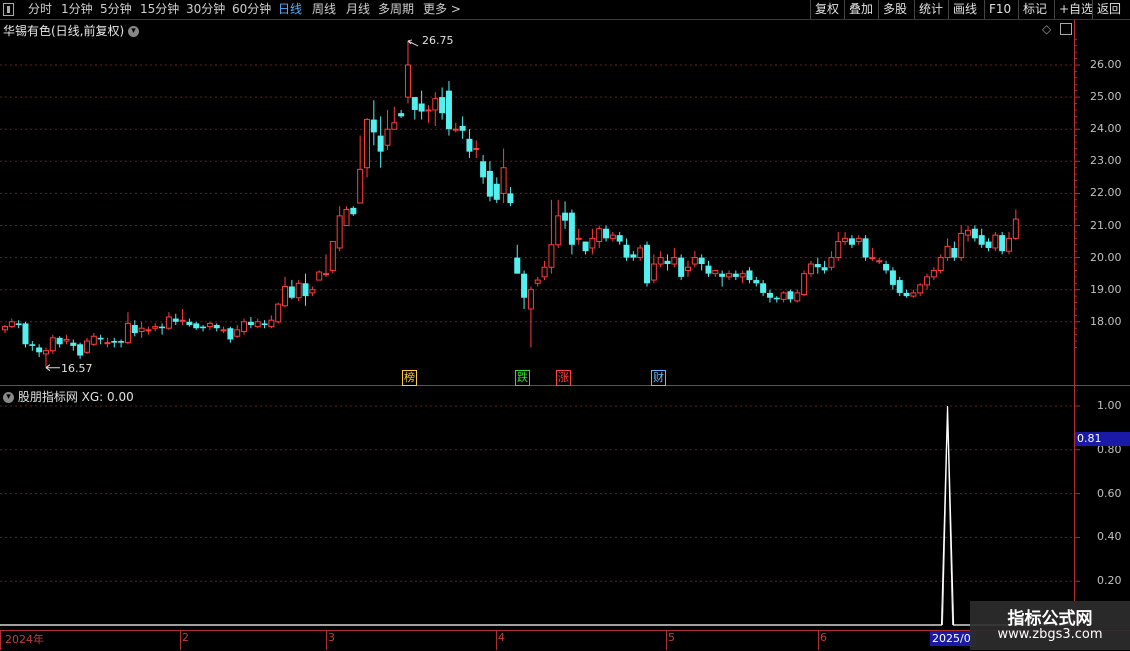 The height and width of the screenshot is (651, 1130). What do you see at coordinates (290, 9) in the screenshot?
I see `period-tab-6: 日线` at bounding box center [290, 9].